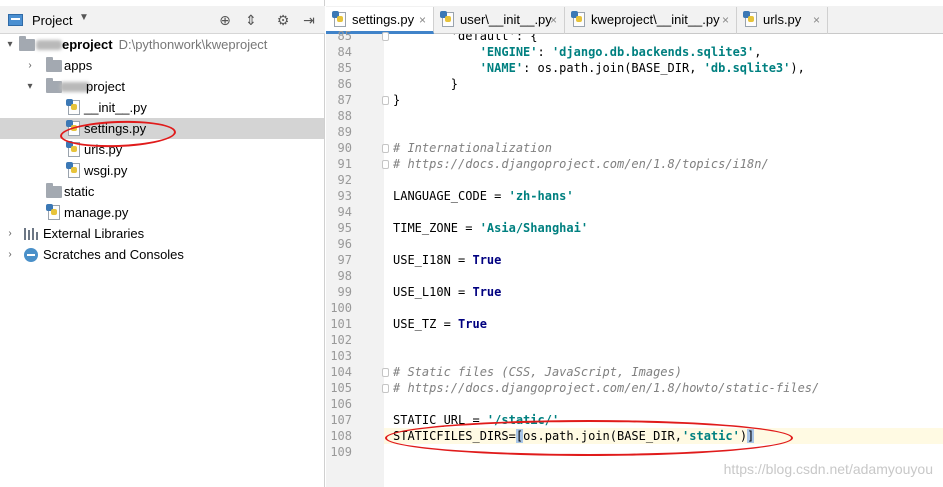 This screenshot has height=487, width=943. What do you see at coordinates (344, 212) in the screenshot?
I see `line-number: 94` at bounding box center [344, 212].